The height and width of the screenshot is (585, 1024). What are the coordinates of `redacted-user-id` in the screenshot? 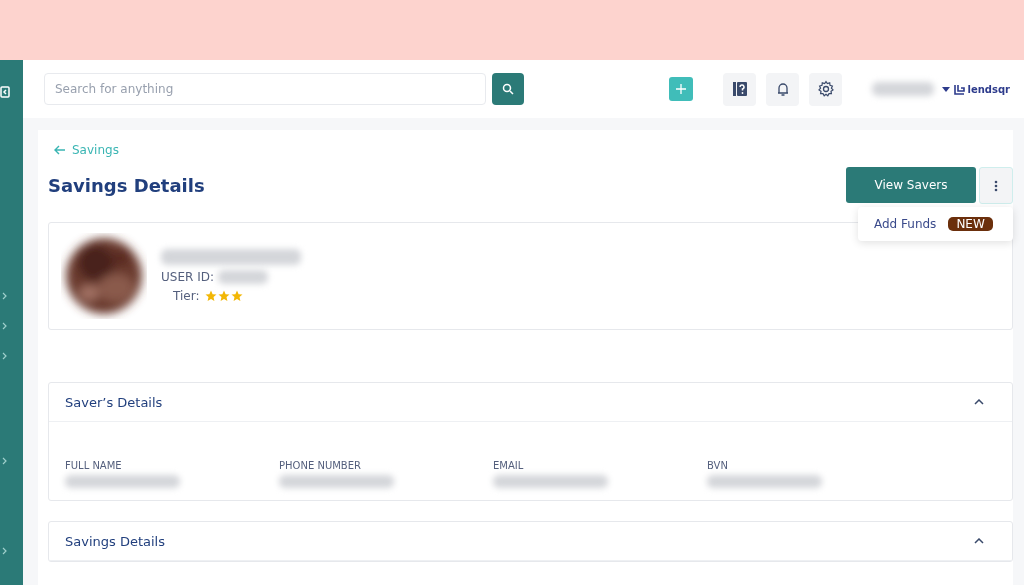 It's located at (242, 277).